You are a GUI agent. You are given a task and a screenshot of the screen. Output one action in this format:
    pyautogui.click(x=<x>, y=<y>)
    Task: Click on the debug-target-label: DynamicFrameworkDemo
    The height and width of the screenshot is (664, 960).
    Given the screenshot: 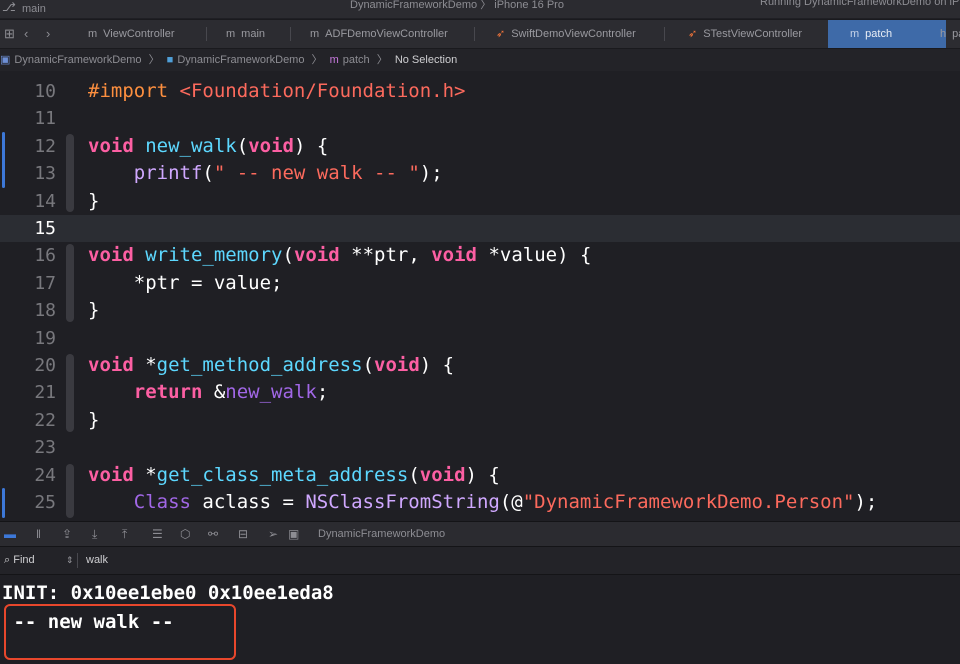 What is the action you would take?
    pyautogui.click(x=381, y=534)
    